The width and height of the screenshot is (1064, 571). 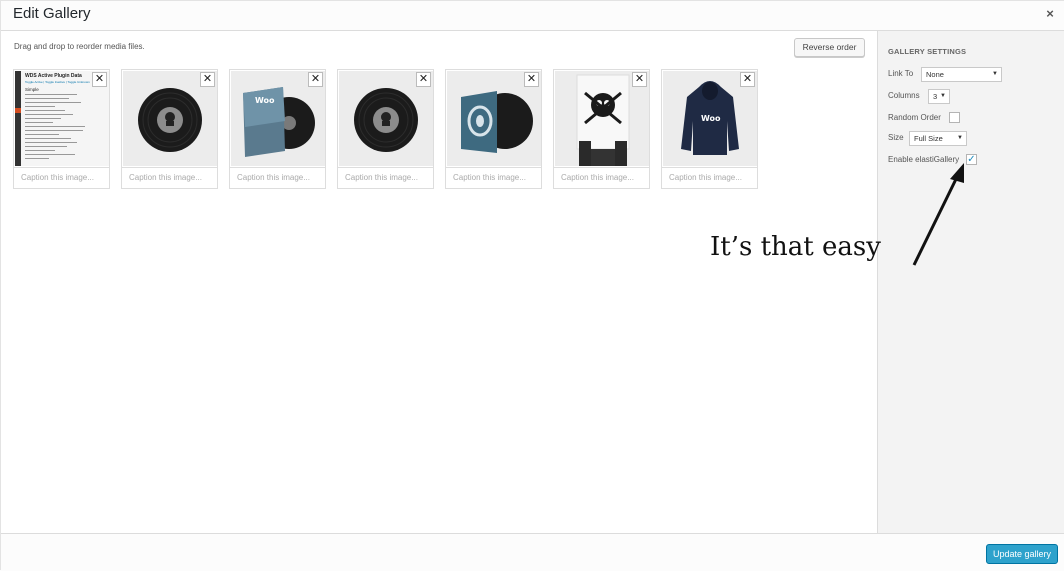 I want to click on admin-sidebar-strip, so click(x=18, y=118).